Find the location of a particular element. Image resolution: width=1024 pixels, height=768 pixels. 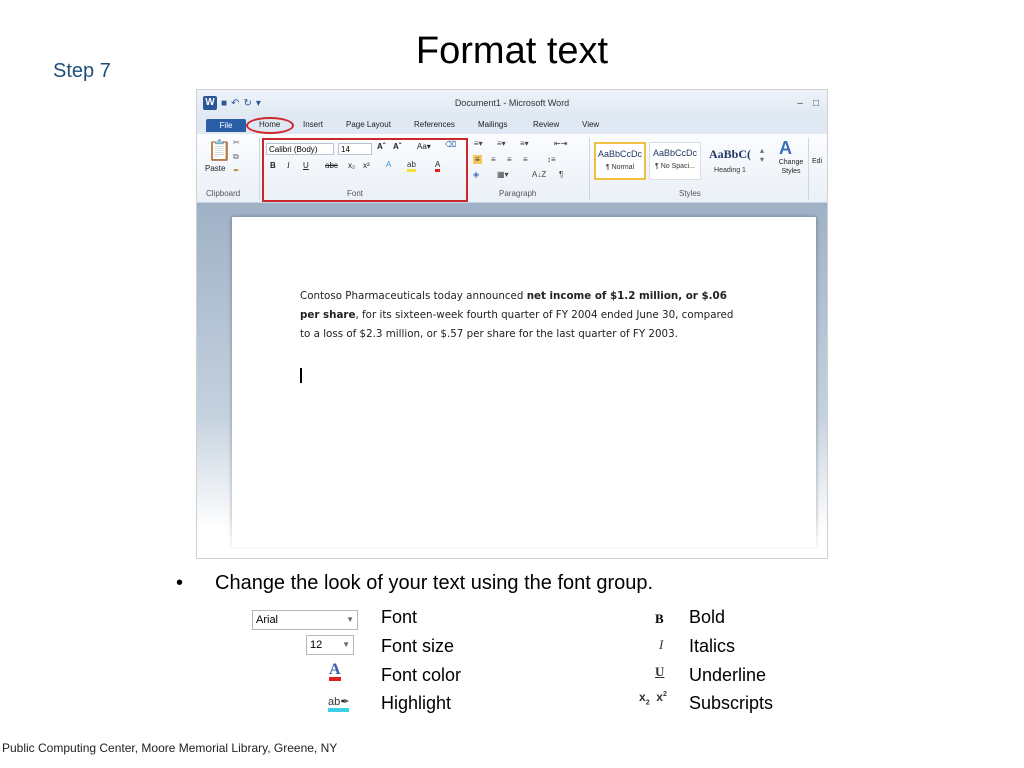

shading-icon: ◈ is located at coordinates (476, 174).